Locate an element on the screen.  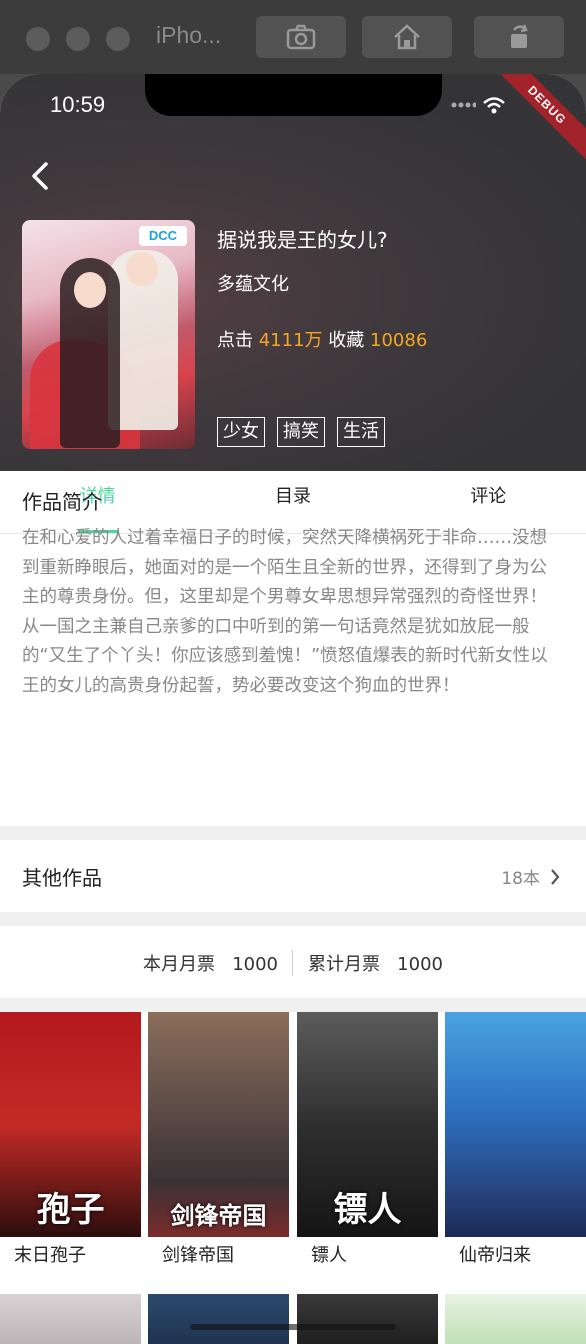
home-button is located at coordinates (407, 37).